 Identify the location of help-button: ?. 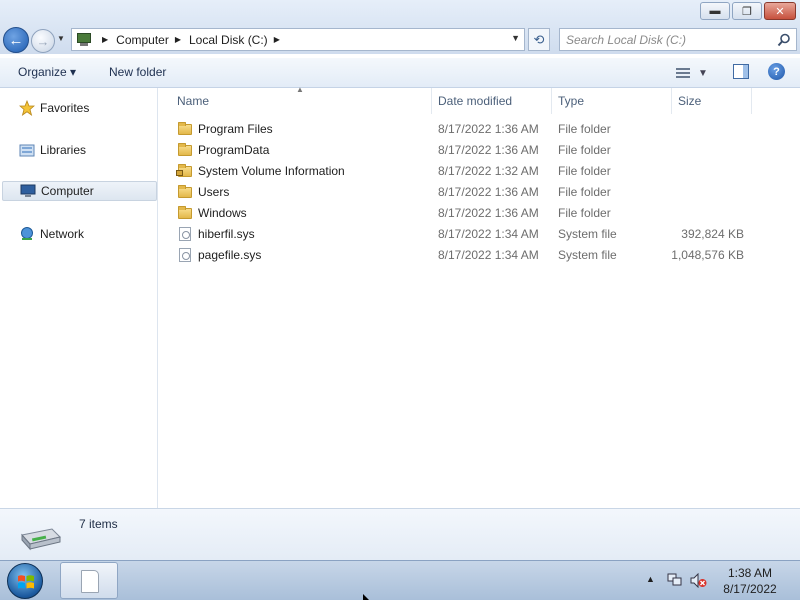
(776, 71).